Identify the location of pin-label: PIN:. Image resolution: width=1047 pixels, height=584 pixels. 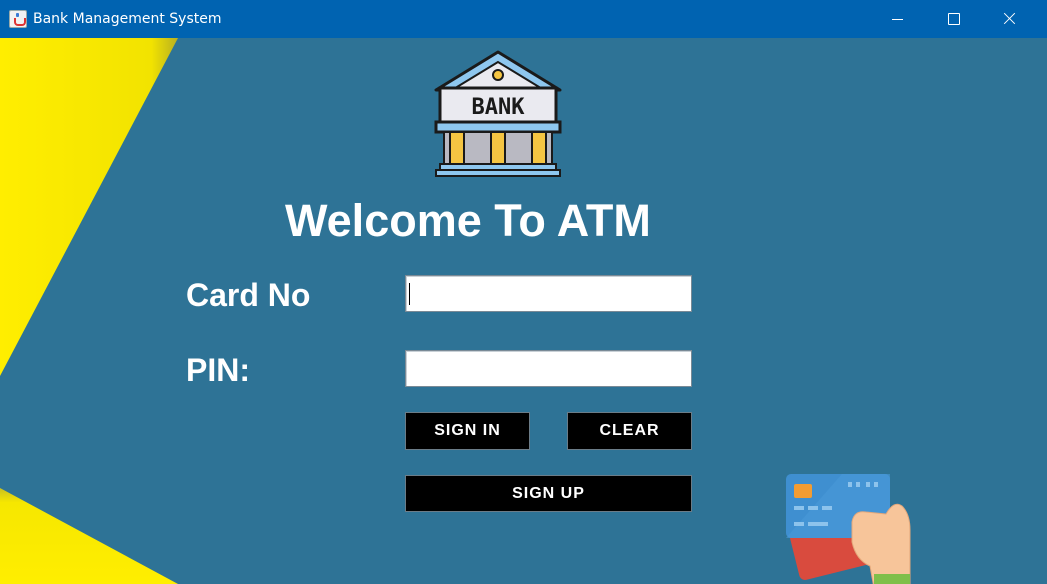
(218, 370).